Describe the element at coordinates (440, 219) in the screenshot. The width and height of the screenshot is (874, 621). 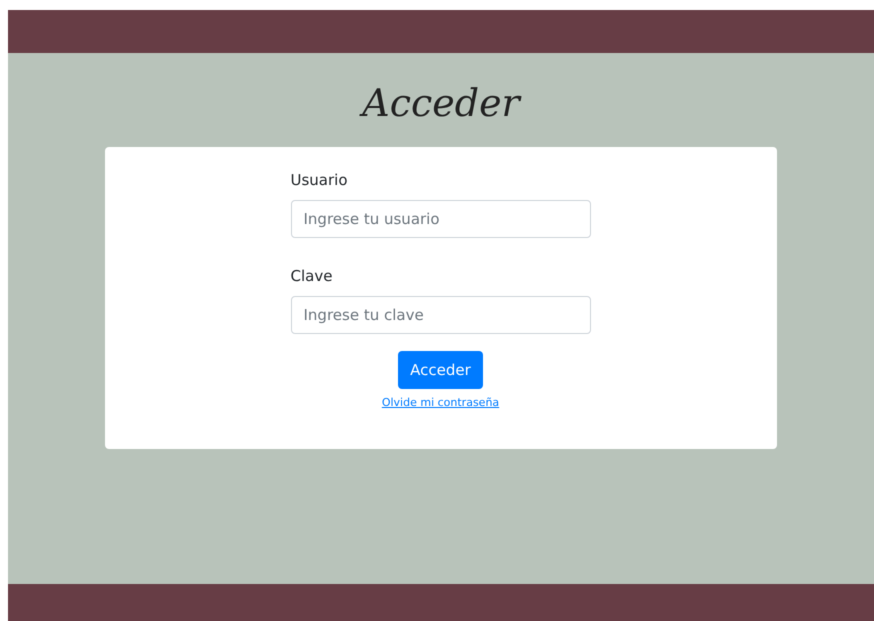
I see `input-field: Ingrese tu usuario` at that location.